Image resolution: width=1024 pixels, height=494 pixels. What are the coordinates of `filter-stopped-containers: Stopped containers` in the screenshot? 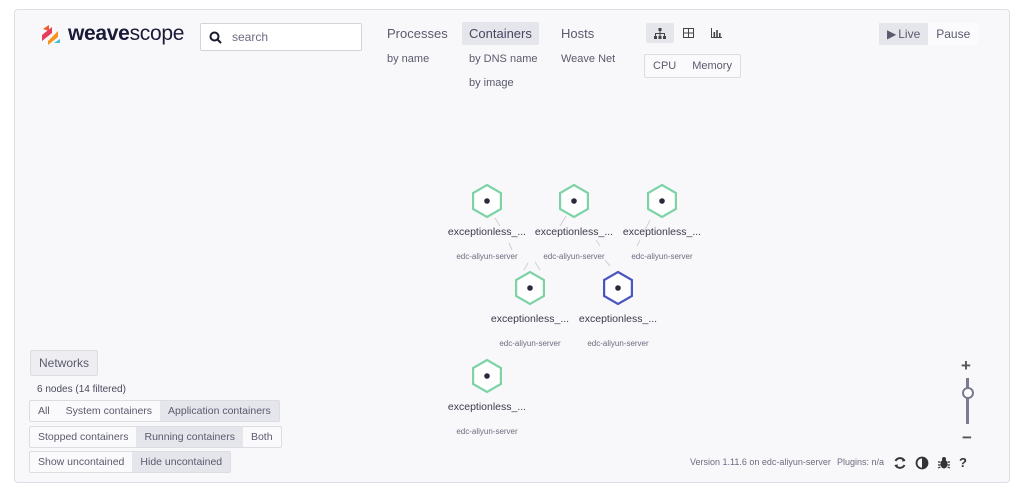 It's located at (83, 437).